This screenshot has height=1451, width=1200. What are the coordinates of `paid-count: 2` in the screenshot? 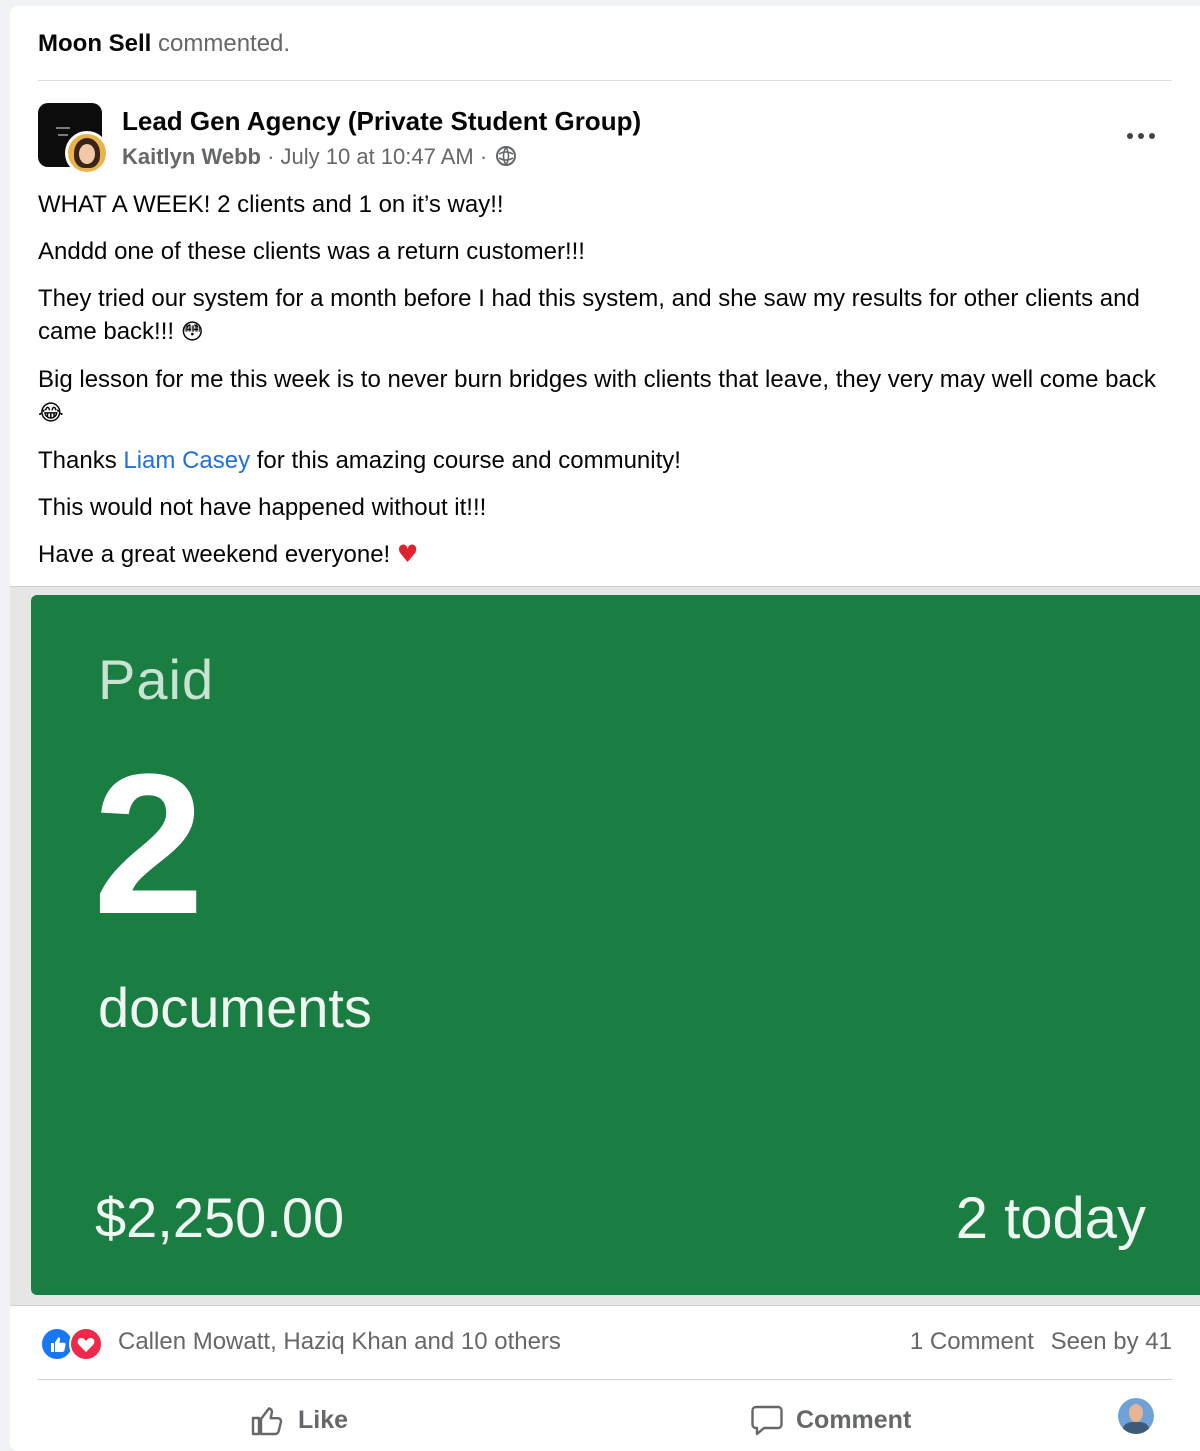 It's located at (149, 844).